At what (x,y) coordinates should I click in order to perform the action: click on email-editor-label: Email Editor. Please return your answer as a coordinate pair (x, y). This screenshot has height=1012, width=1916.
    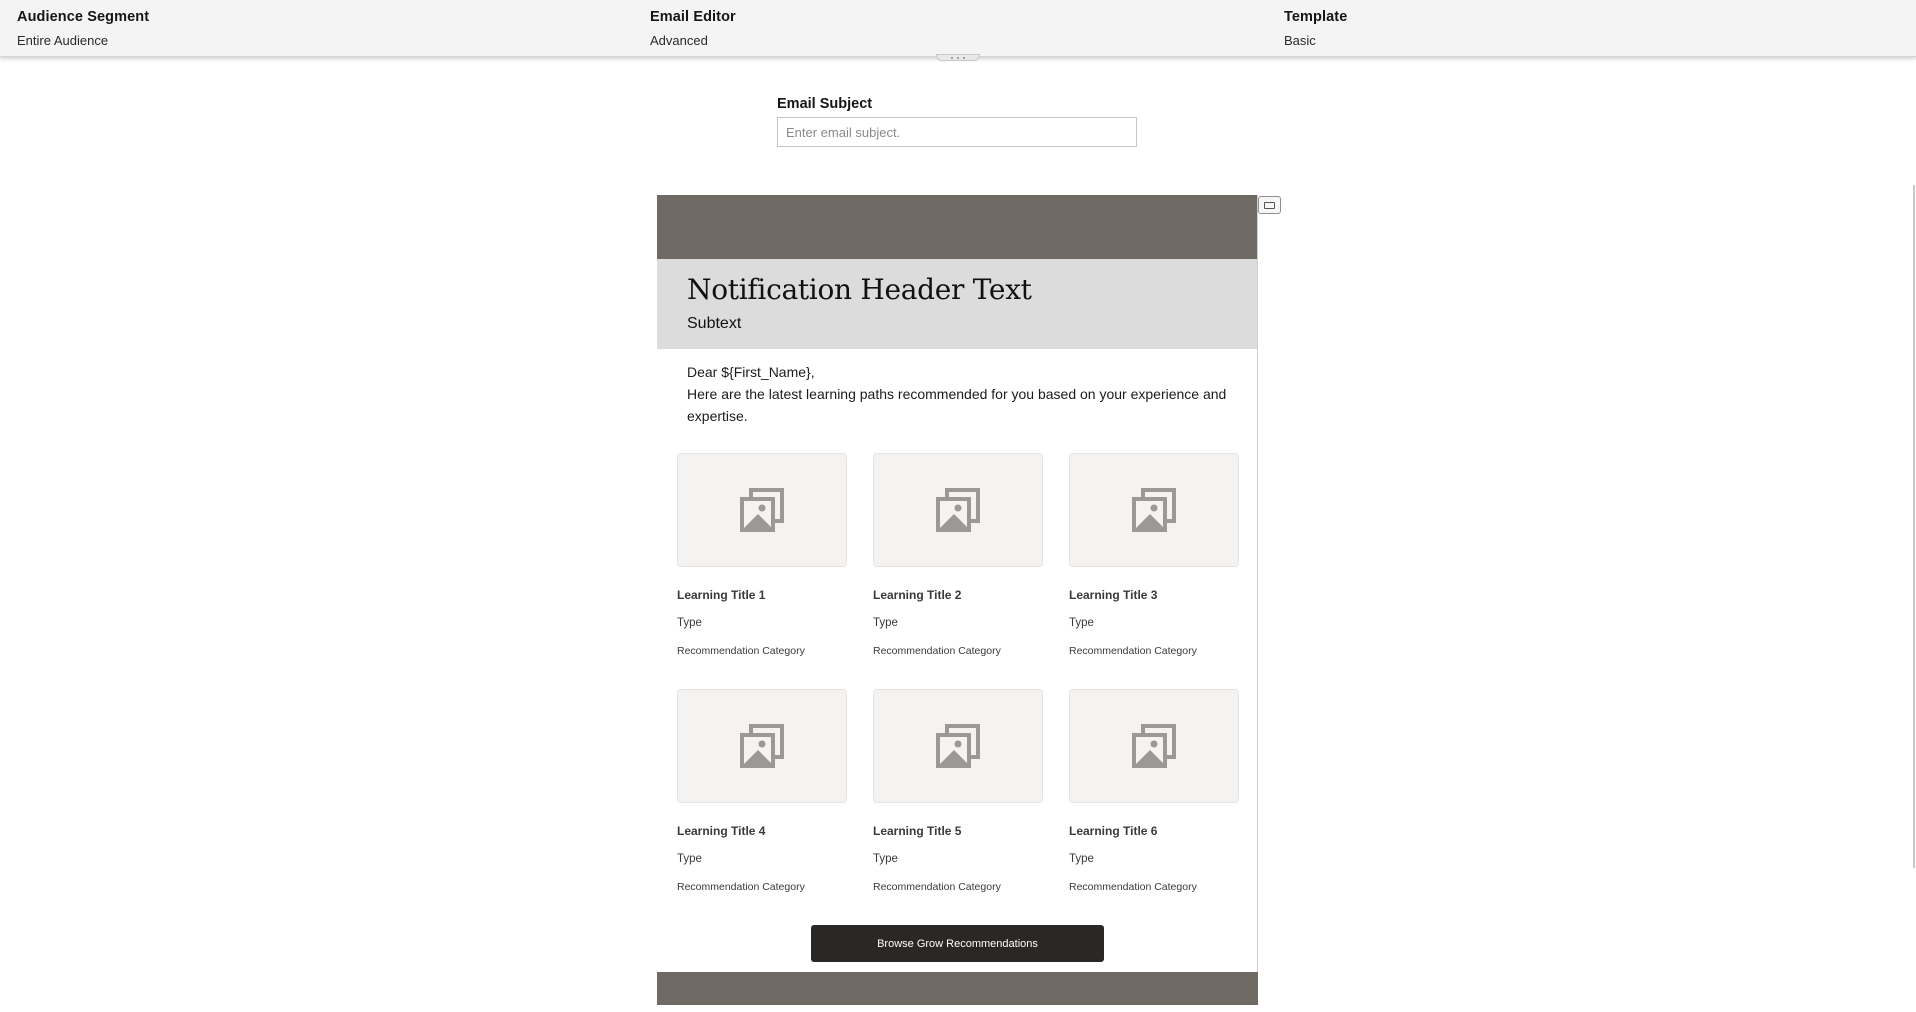
    Looking at the image, I should click on (693, 17).